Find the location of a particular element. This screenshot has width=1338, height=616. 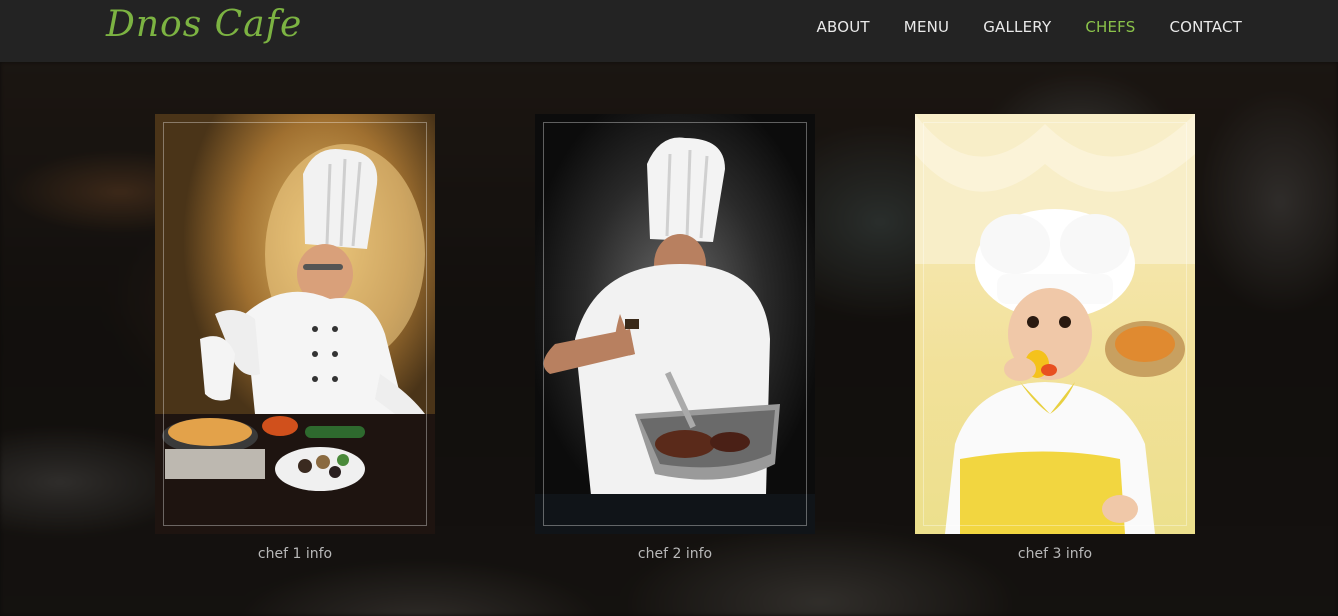

chef-2-info-link: chef 2 info is located at coordinates (675, 554).